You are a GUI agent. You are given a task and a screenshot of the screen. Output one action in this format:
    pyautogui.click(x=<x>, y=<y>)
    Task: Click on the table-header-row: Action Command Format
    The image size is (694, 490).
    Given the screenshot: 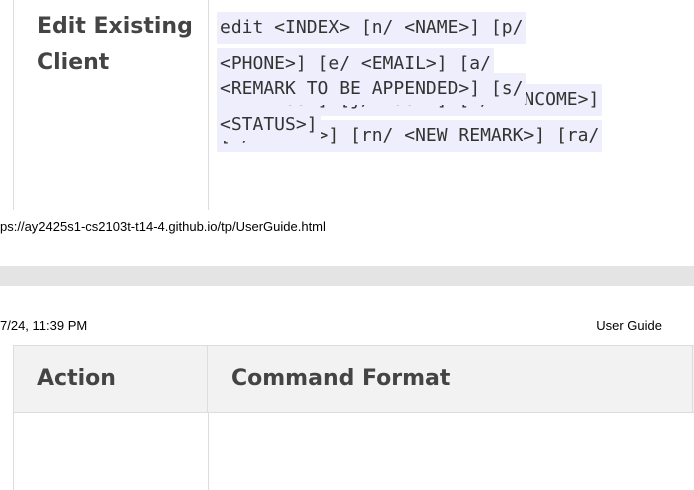 What is the action you would take?
    pyautogui.click(x=354, y=379)
    